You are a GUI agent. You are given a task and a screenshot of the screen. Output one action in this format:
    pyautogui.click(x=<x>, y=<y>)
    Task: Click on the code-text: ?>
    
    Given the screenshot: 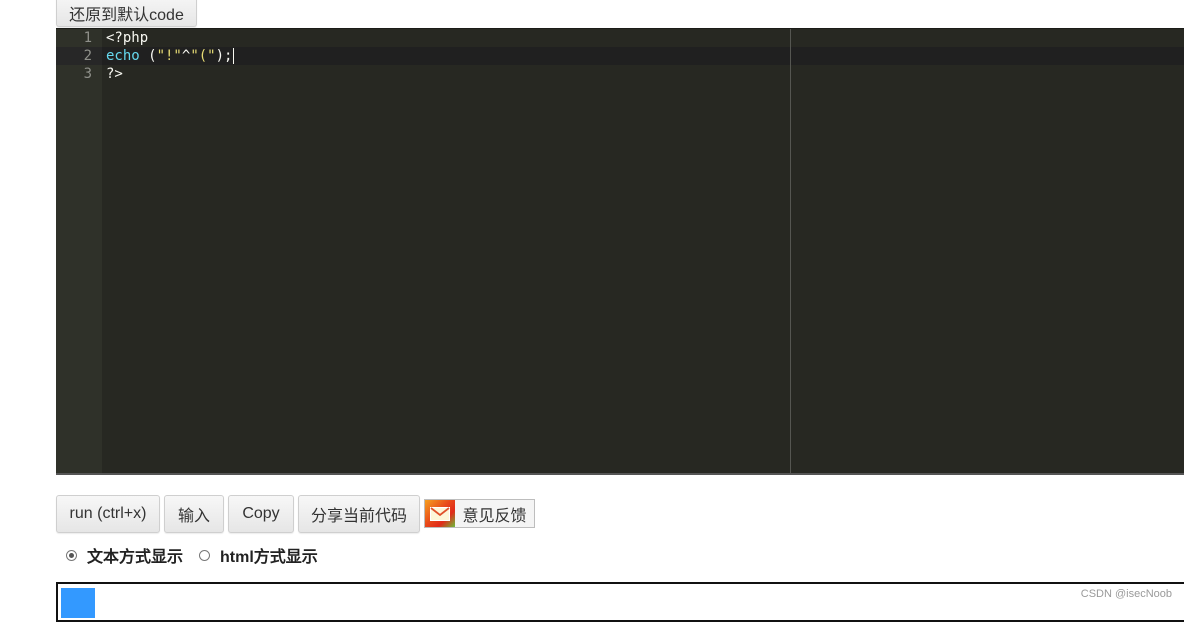 What is the action you would take?
    pyautogui.click(x=114, y=74)
    